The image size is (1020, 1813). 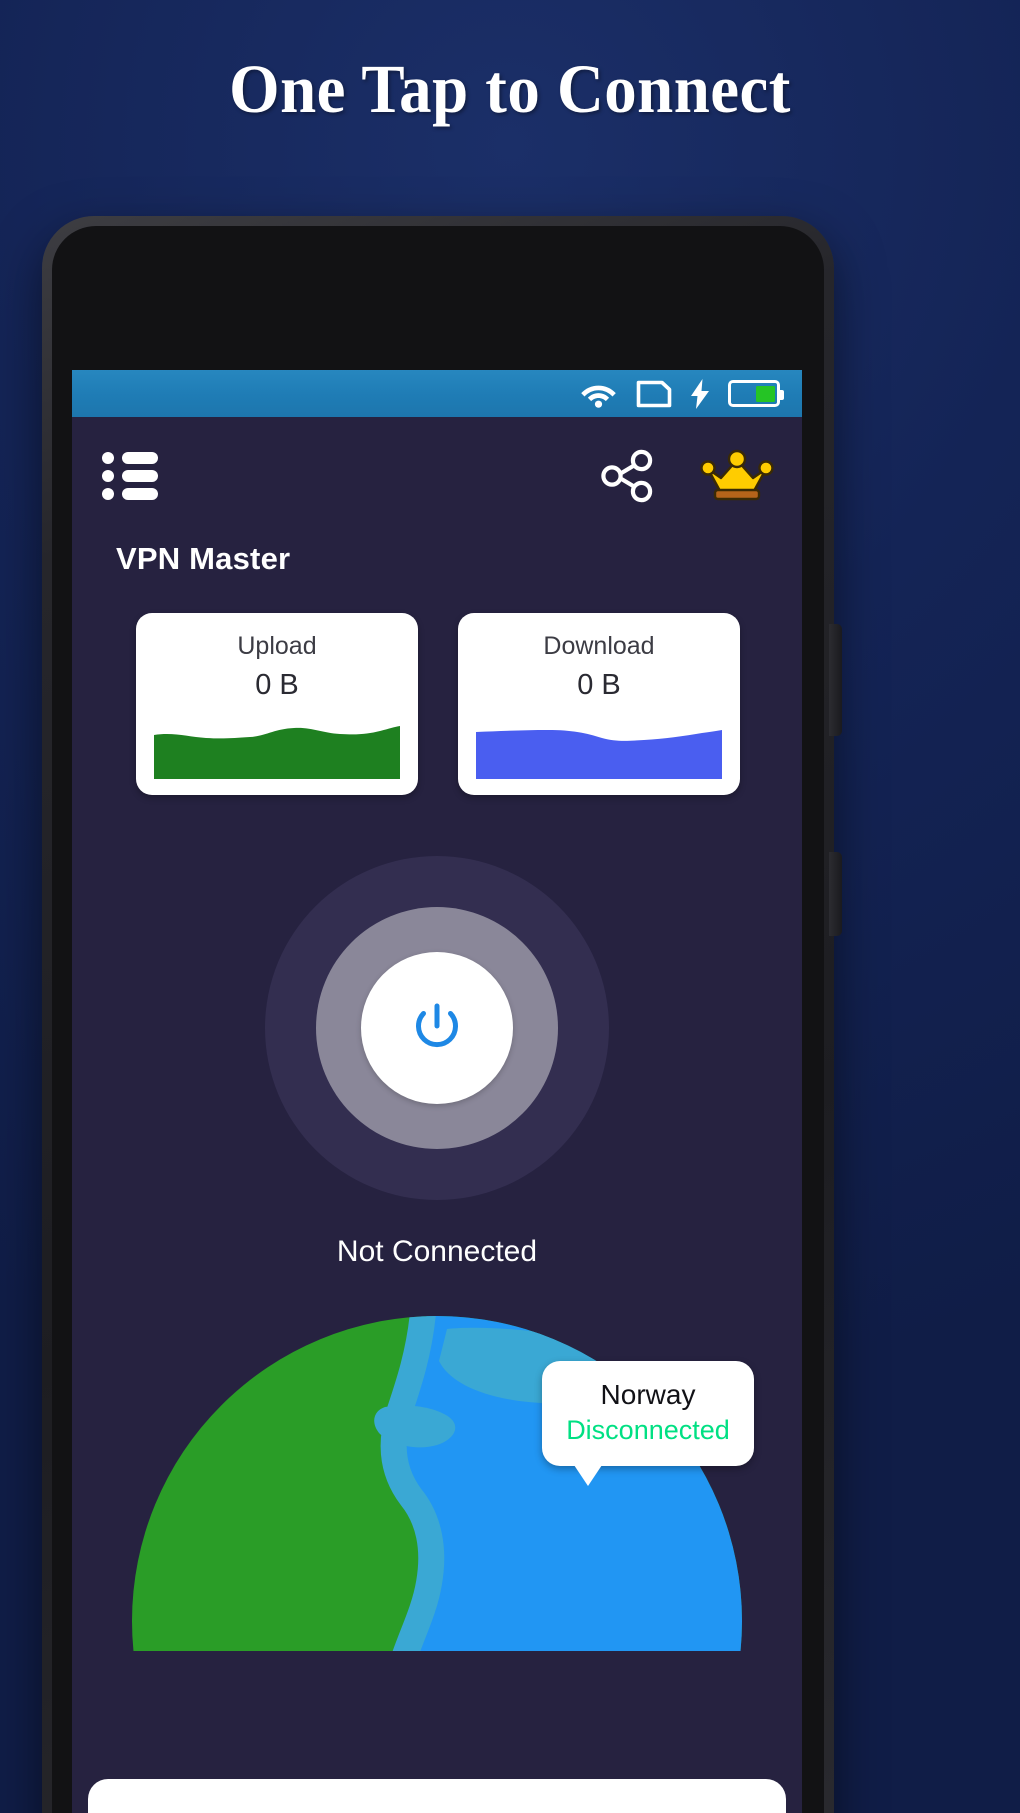 I want to click on vpn-connect-button, so click(x=437, y=1028).